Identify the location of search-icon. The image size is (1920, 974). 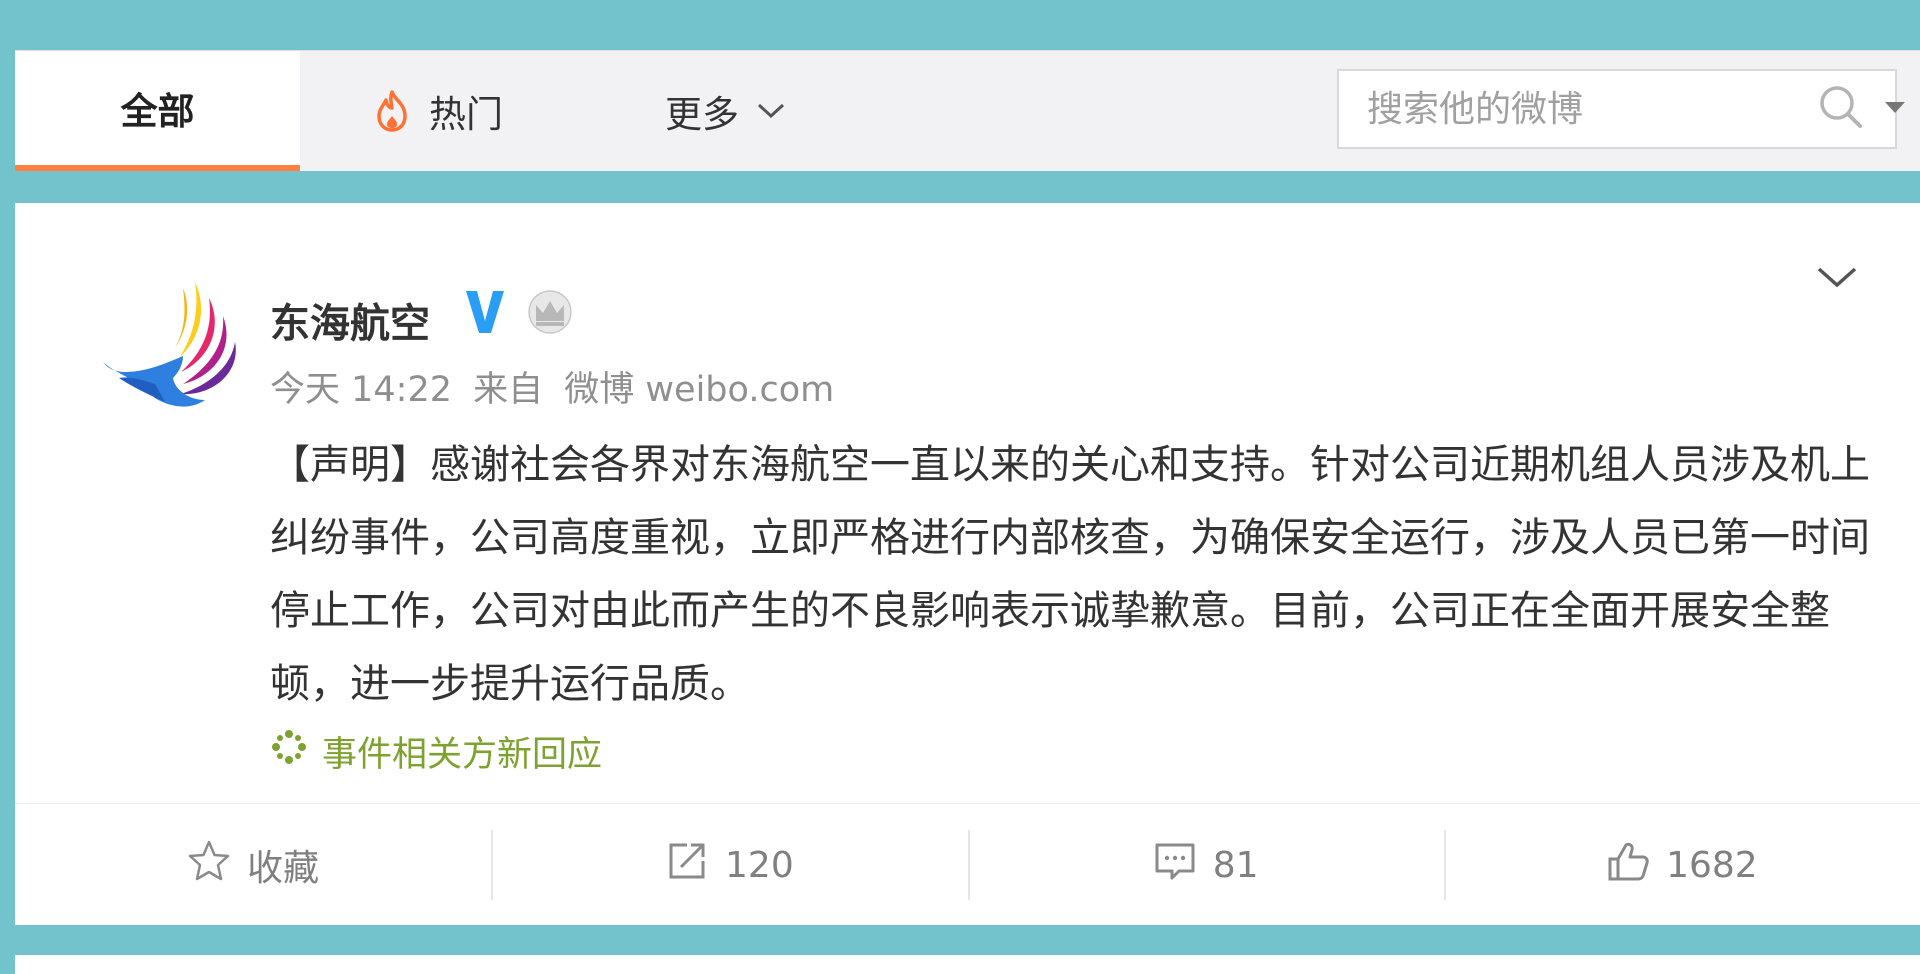
(1841, 109).